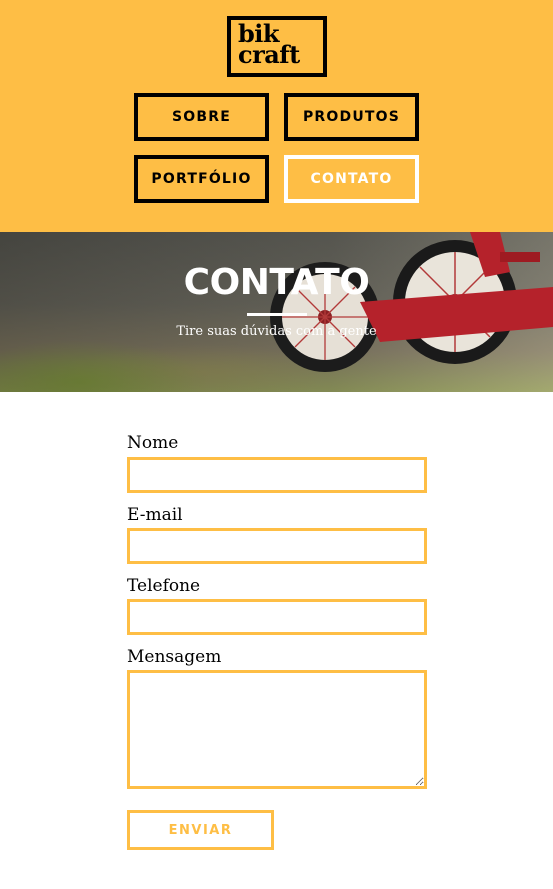  Describe the element at coordinates (164, 586) in the screenshot. I see `phone-label: Telefone` at that location.